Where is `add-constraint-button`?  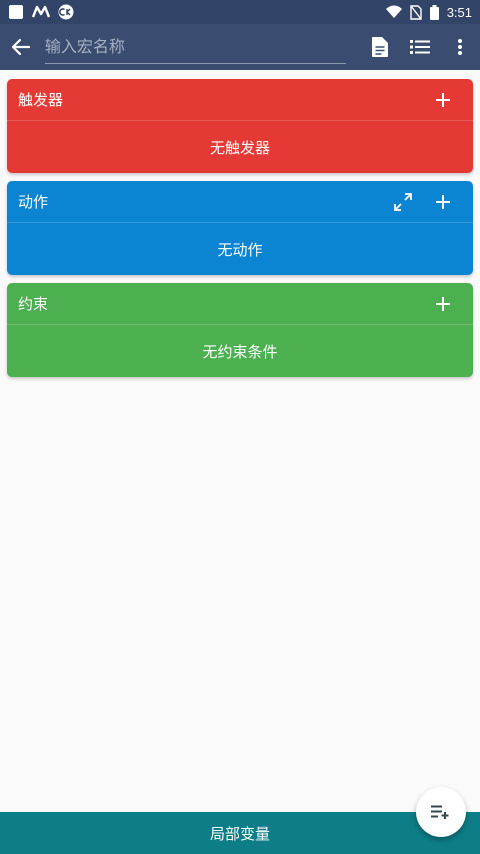
add-constraint-button is located at coordinates (443, 304).